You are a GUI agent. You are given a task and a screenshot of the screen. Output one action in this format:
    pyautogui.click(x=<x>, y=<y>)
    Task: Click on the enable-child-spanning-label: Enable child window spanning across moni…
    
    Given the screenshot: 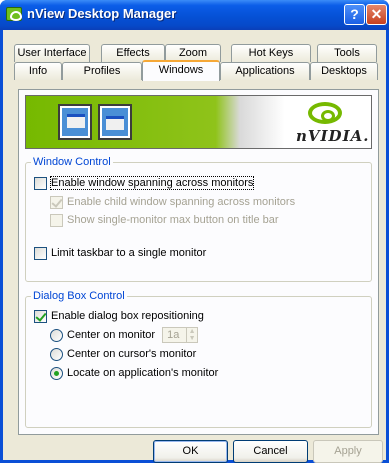 What is the action you would take?
    pyautogui.click(x=181, y=202)
    